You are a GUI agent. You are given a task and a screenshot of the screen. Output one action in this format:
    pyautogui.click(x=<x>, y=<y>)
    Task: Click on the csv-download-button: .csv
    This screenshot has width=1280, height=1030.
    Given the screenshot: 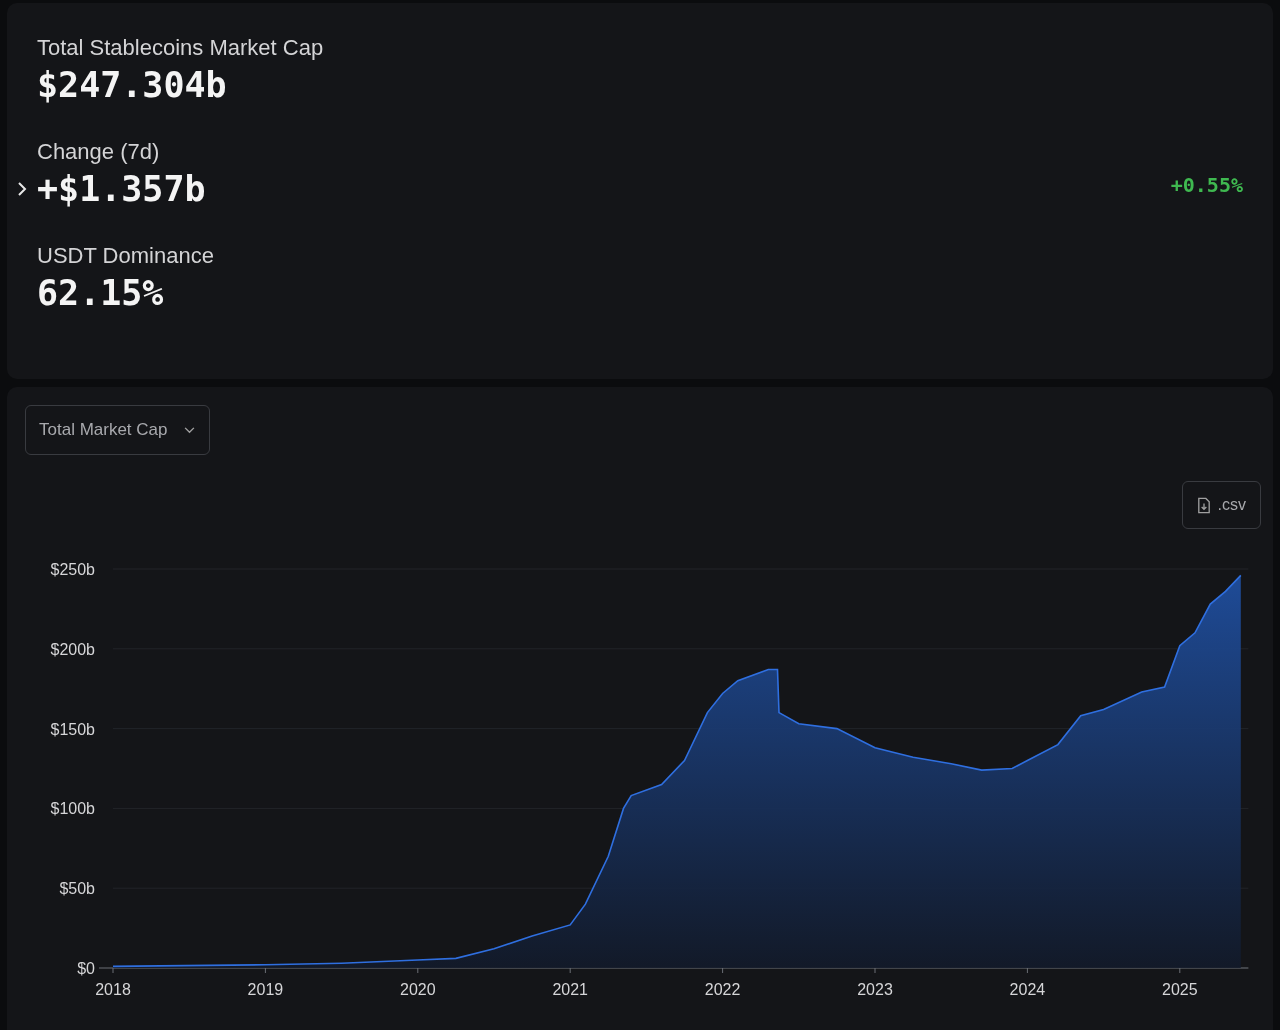 What is the action you would take?
    pyautogui.click(x=1221, y=505)
    